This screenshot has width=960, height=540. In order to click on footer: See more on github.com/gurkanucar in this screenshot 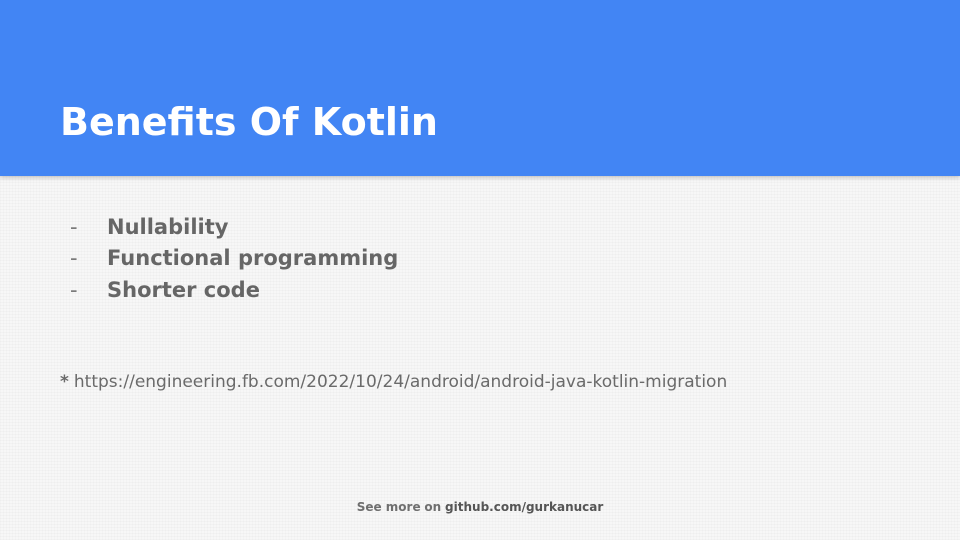, I will do `click(480, 507)`.